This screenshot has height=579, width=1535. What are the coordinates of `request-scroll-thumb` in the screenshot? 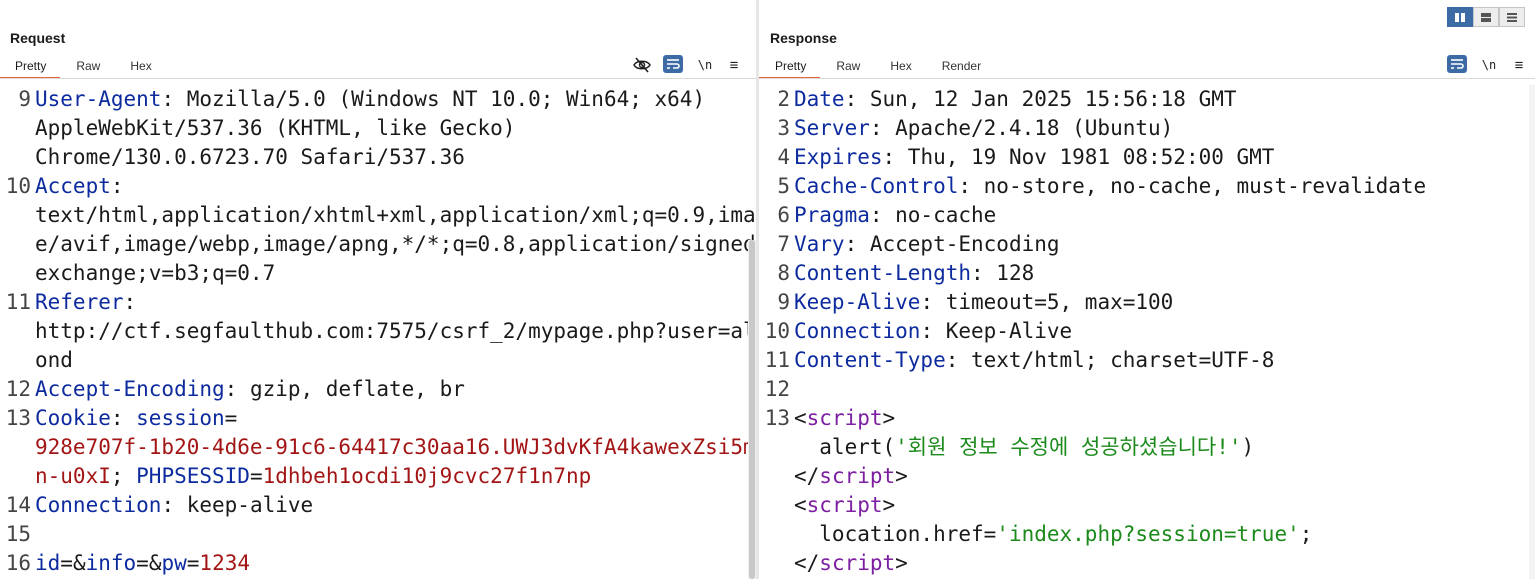 It's located at (752, 409).